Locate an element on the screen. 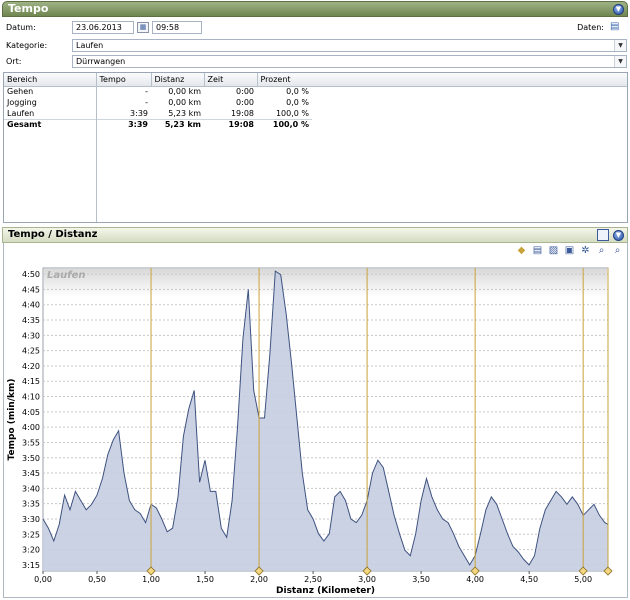 Image resolution: width=630 pixels, height=600 pixels. date-input: 23.06.2013 is located at coordinates (103, 27).